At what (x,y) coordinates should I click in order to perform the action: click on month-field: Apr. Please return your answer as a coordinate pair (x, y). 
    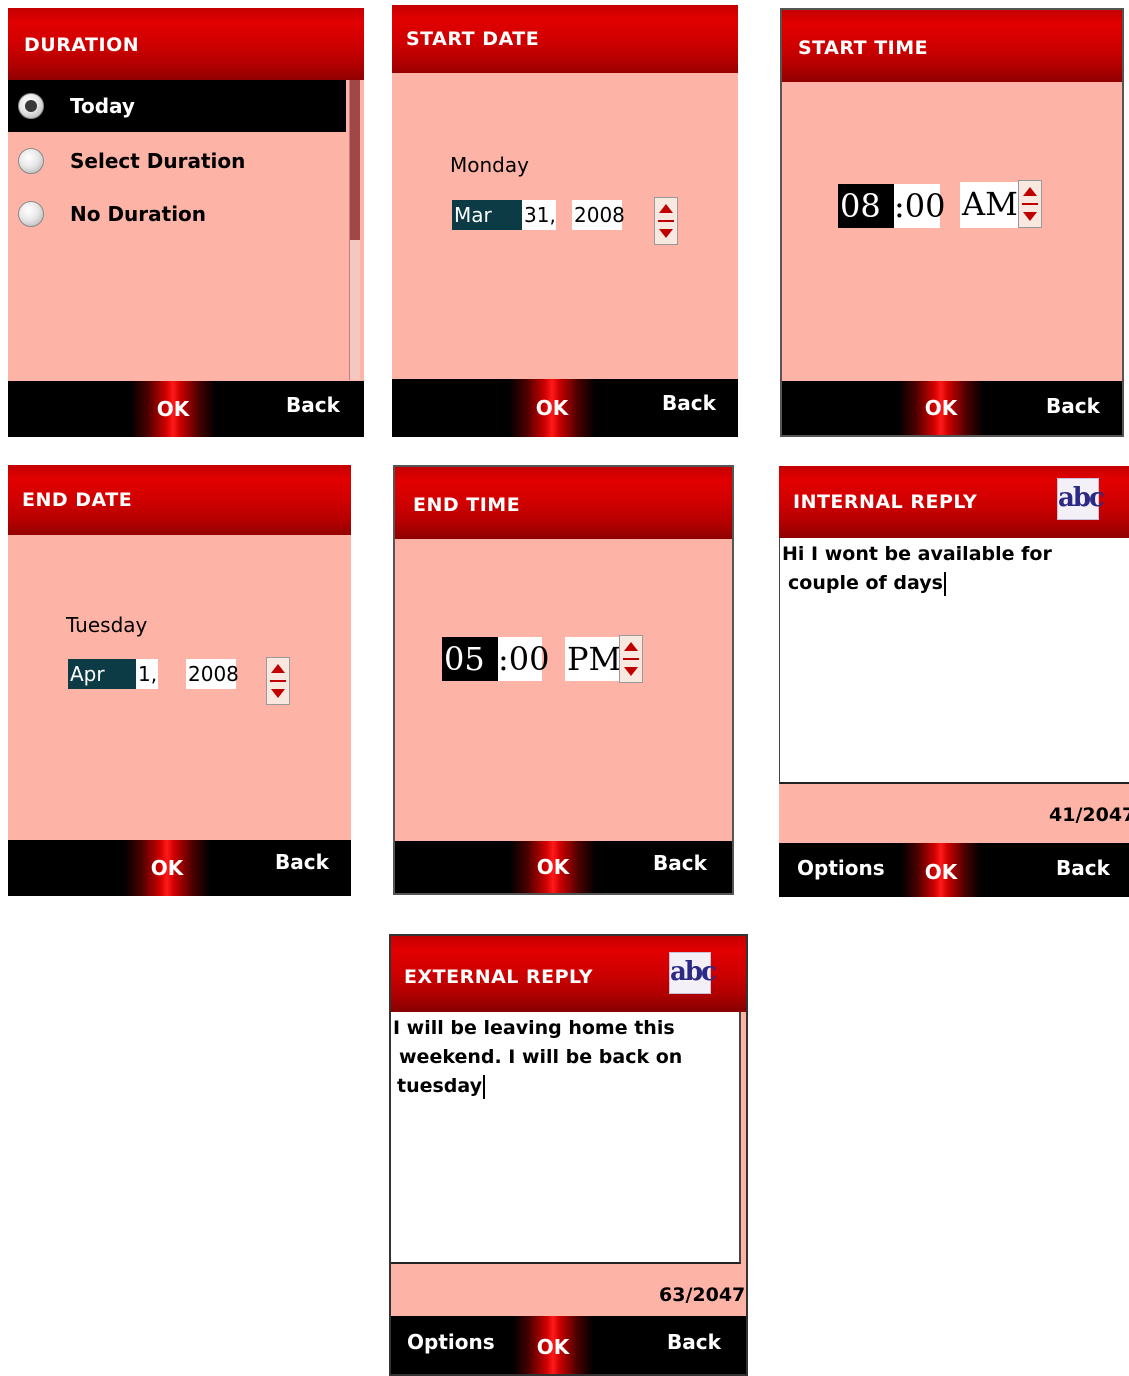
    Looking at the image, I should click on (102, 674).